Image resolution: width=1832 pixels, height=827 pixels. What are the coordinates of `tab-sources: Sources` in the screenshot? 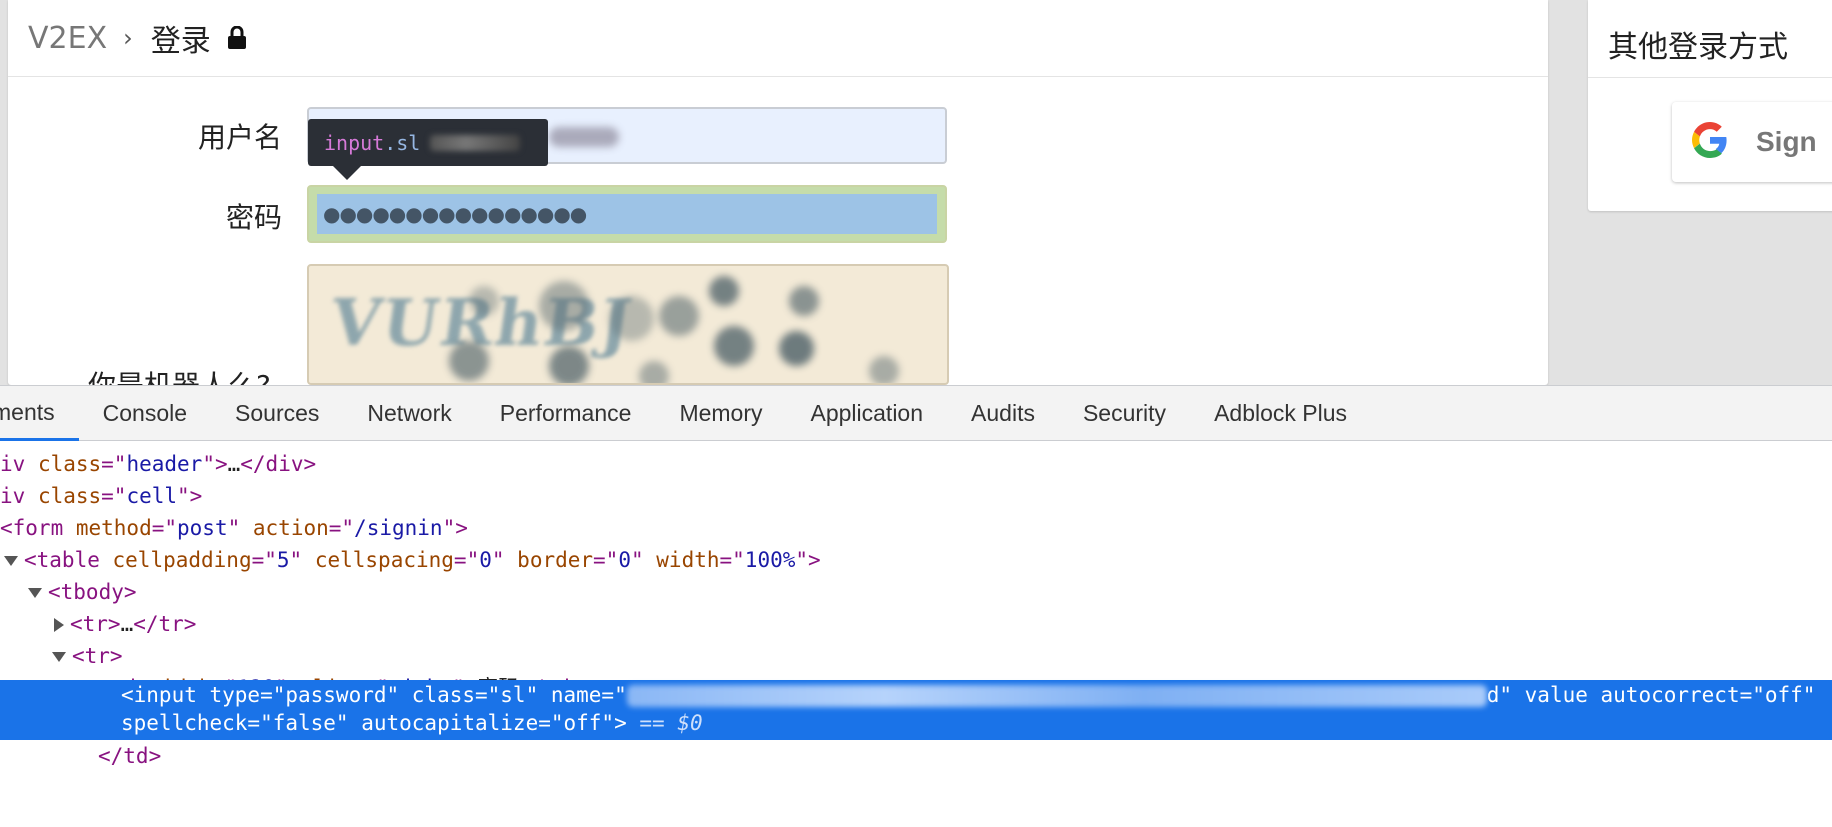 It's located at (277, 413).